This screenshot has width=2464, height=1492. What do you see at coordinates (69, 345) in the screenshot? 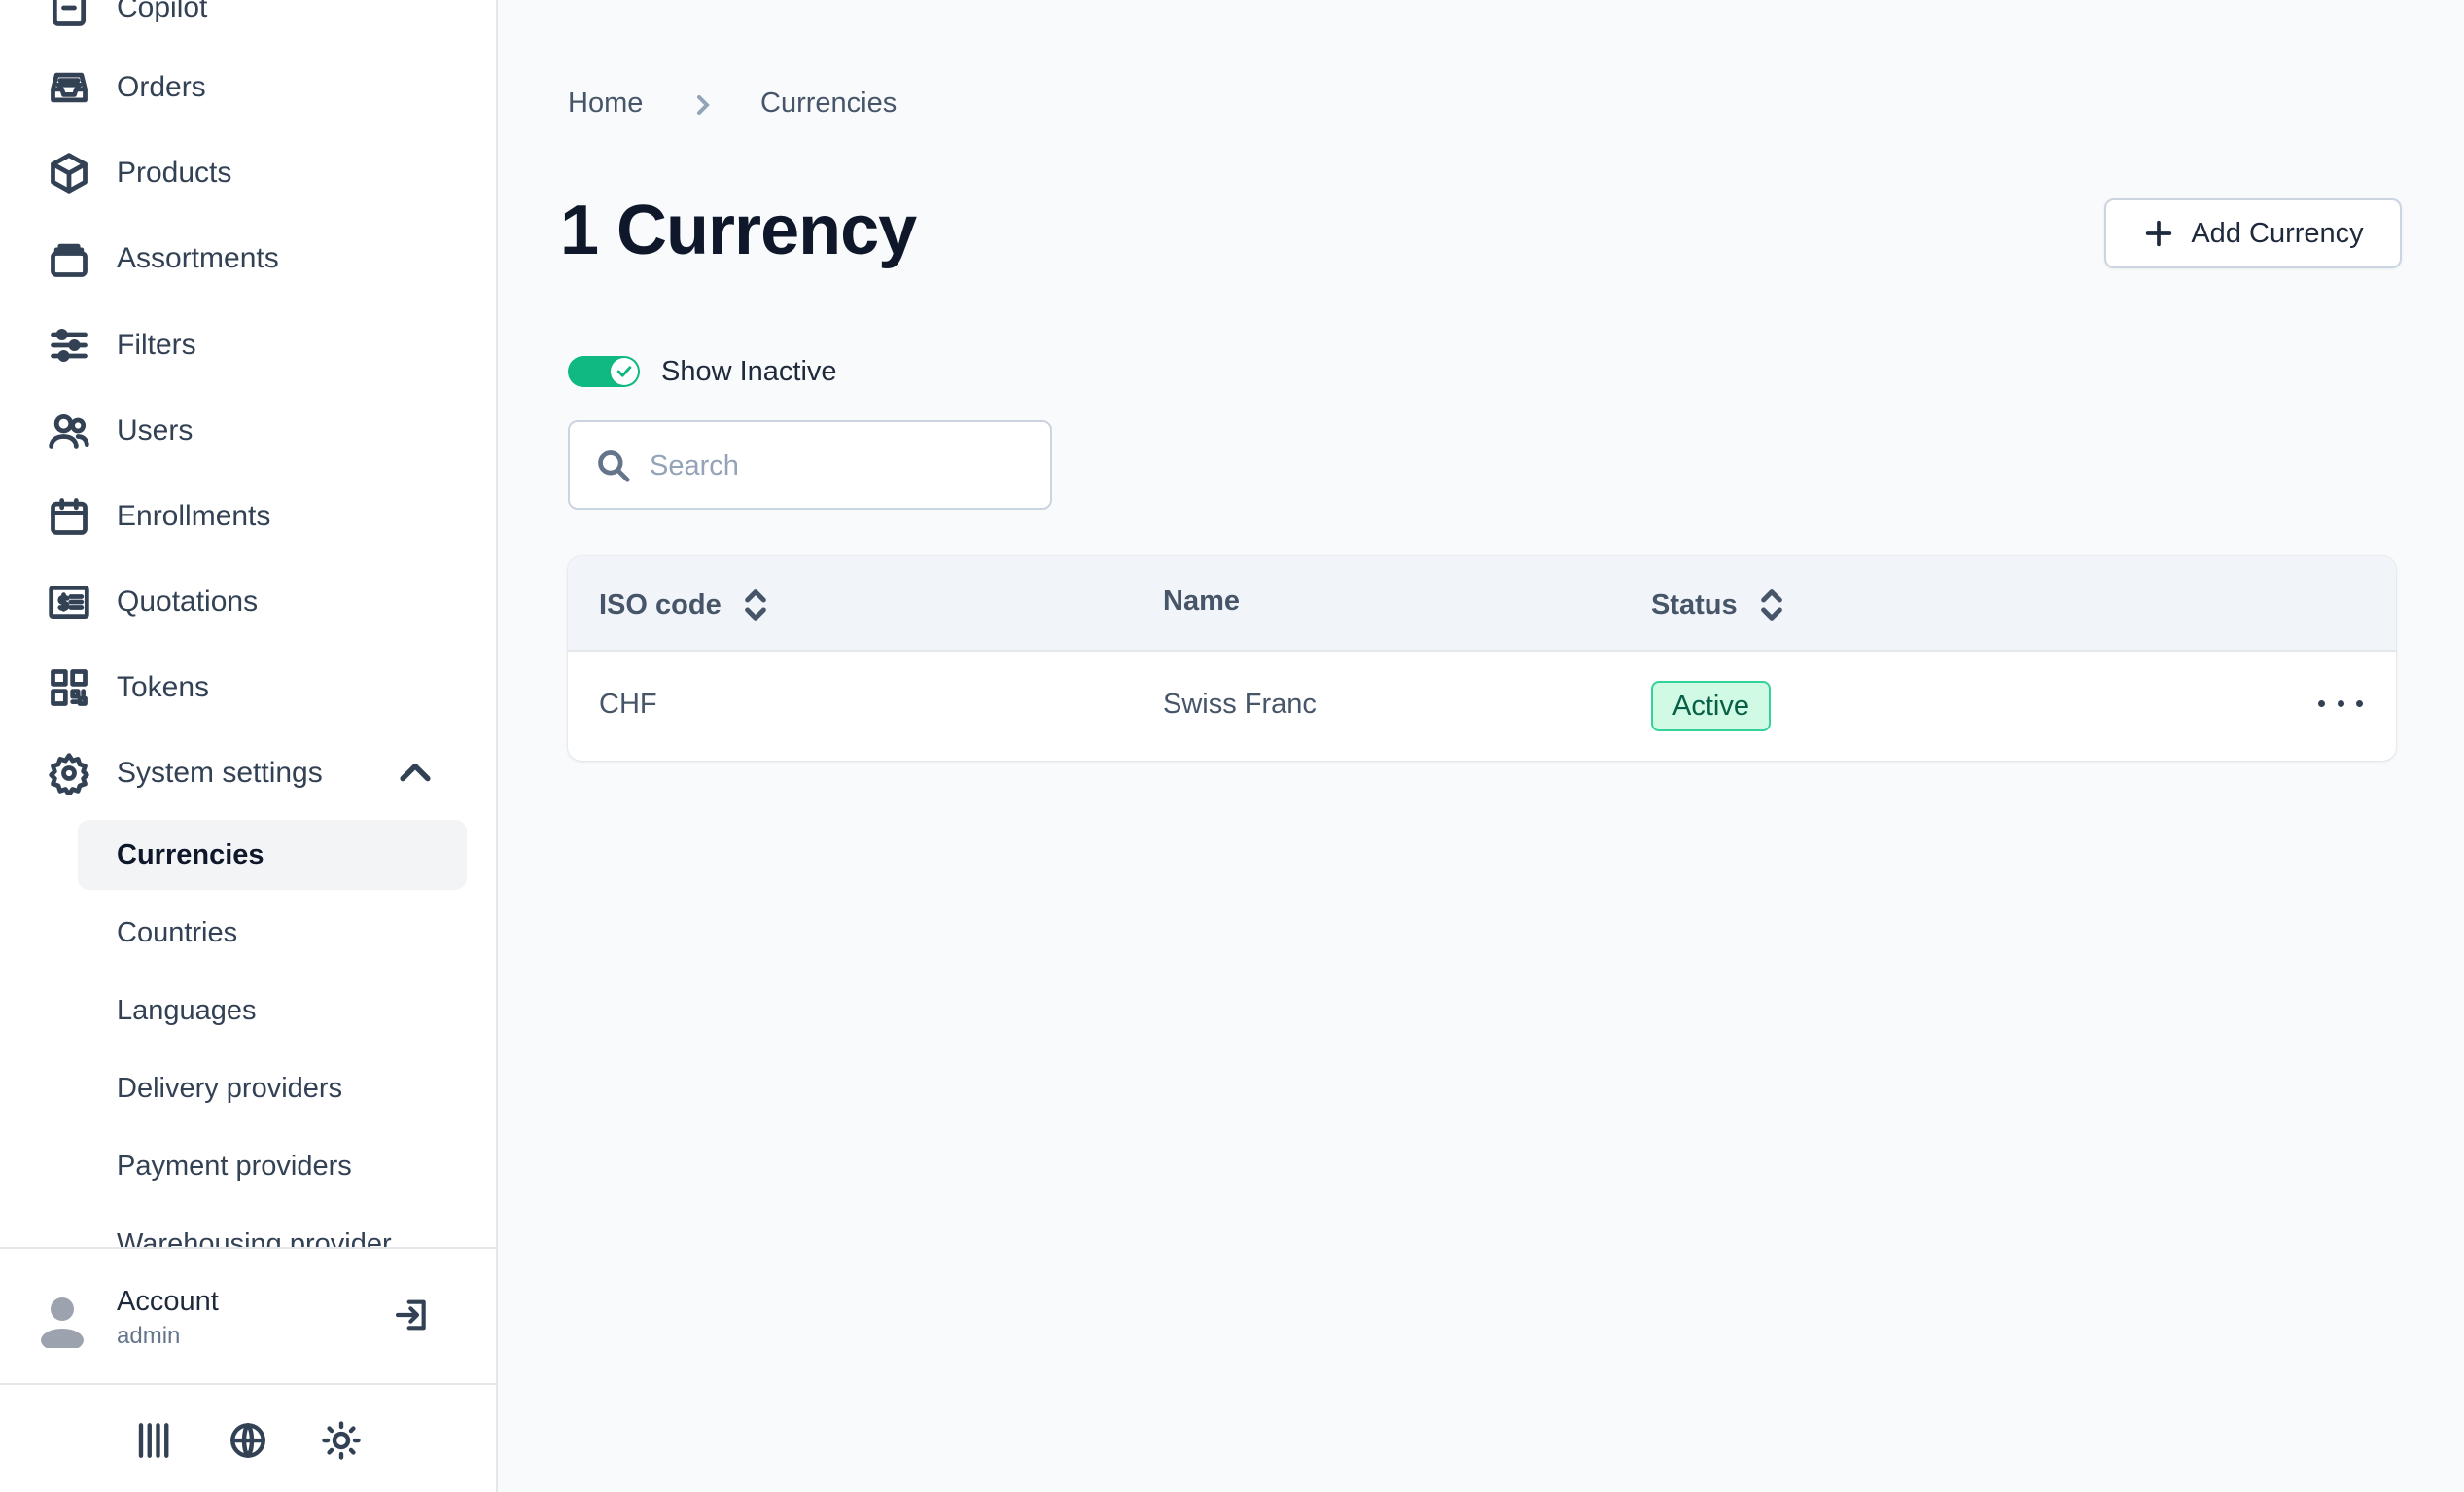
I see `sliders-icon` at bounding box center [69, 345].